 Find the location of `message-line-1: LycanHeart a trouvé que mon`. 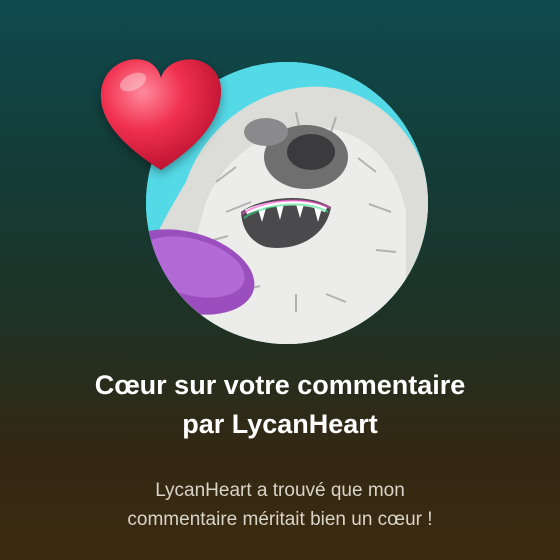

message-line-1: LycanHeart a trouvé que mon is located at coordinates (280, 490).